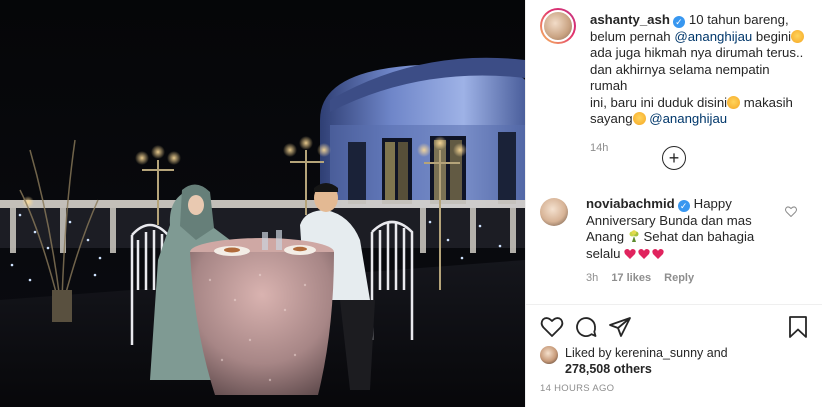  I want to click on comment-meta: 3h 17 likes Reply, so click(686, 278).